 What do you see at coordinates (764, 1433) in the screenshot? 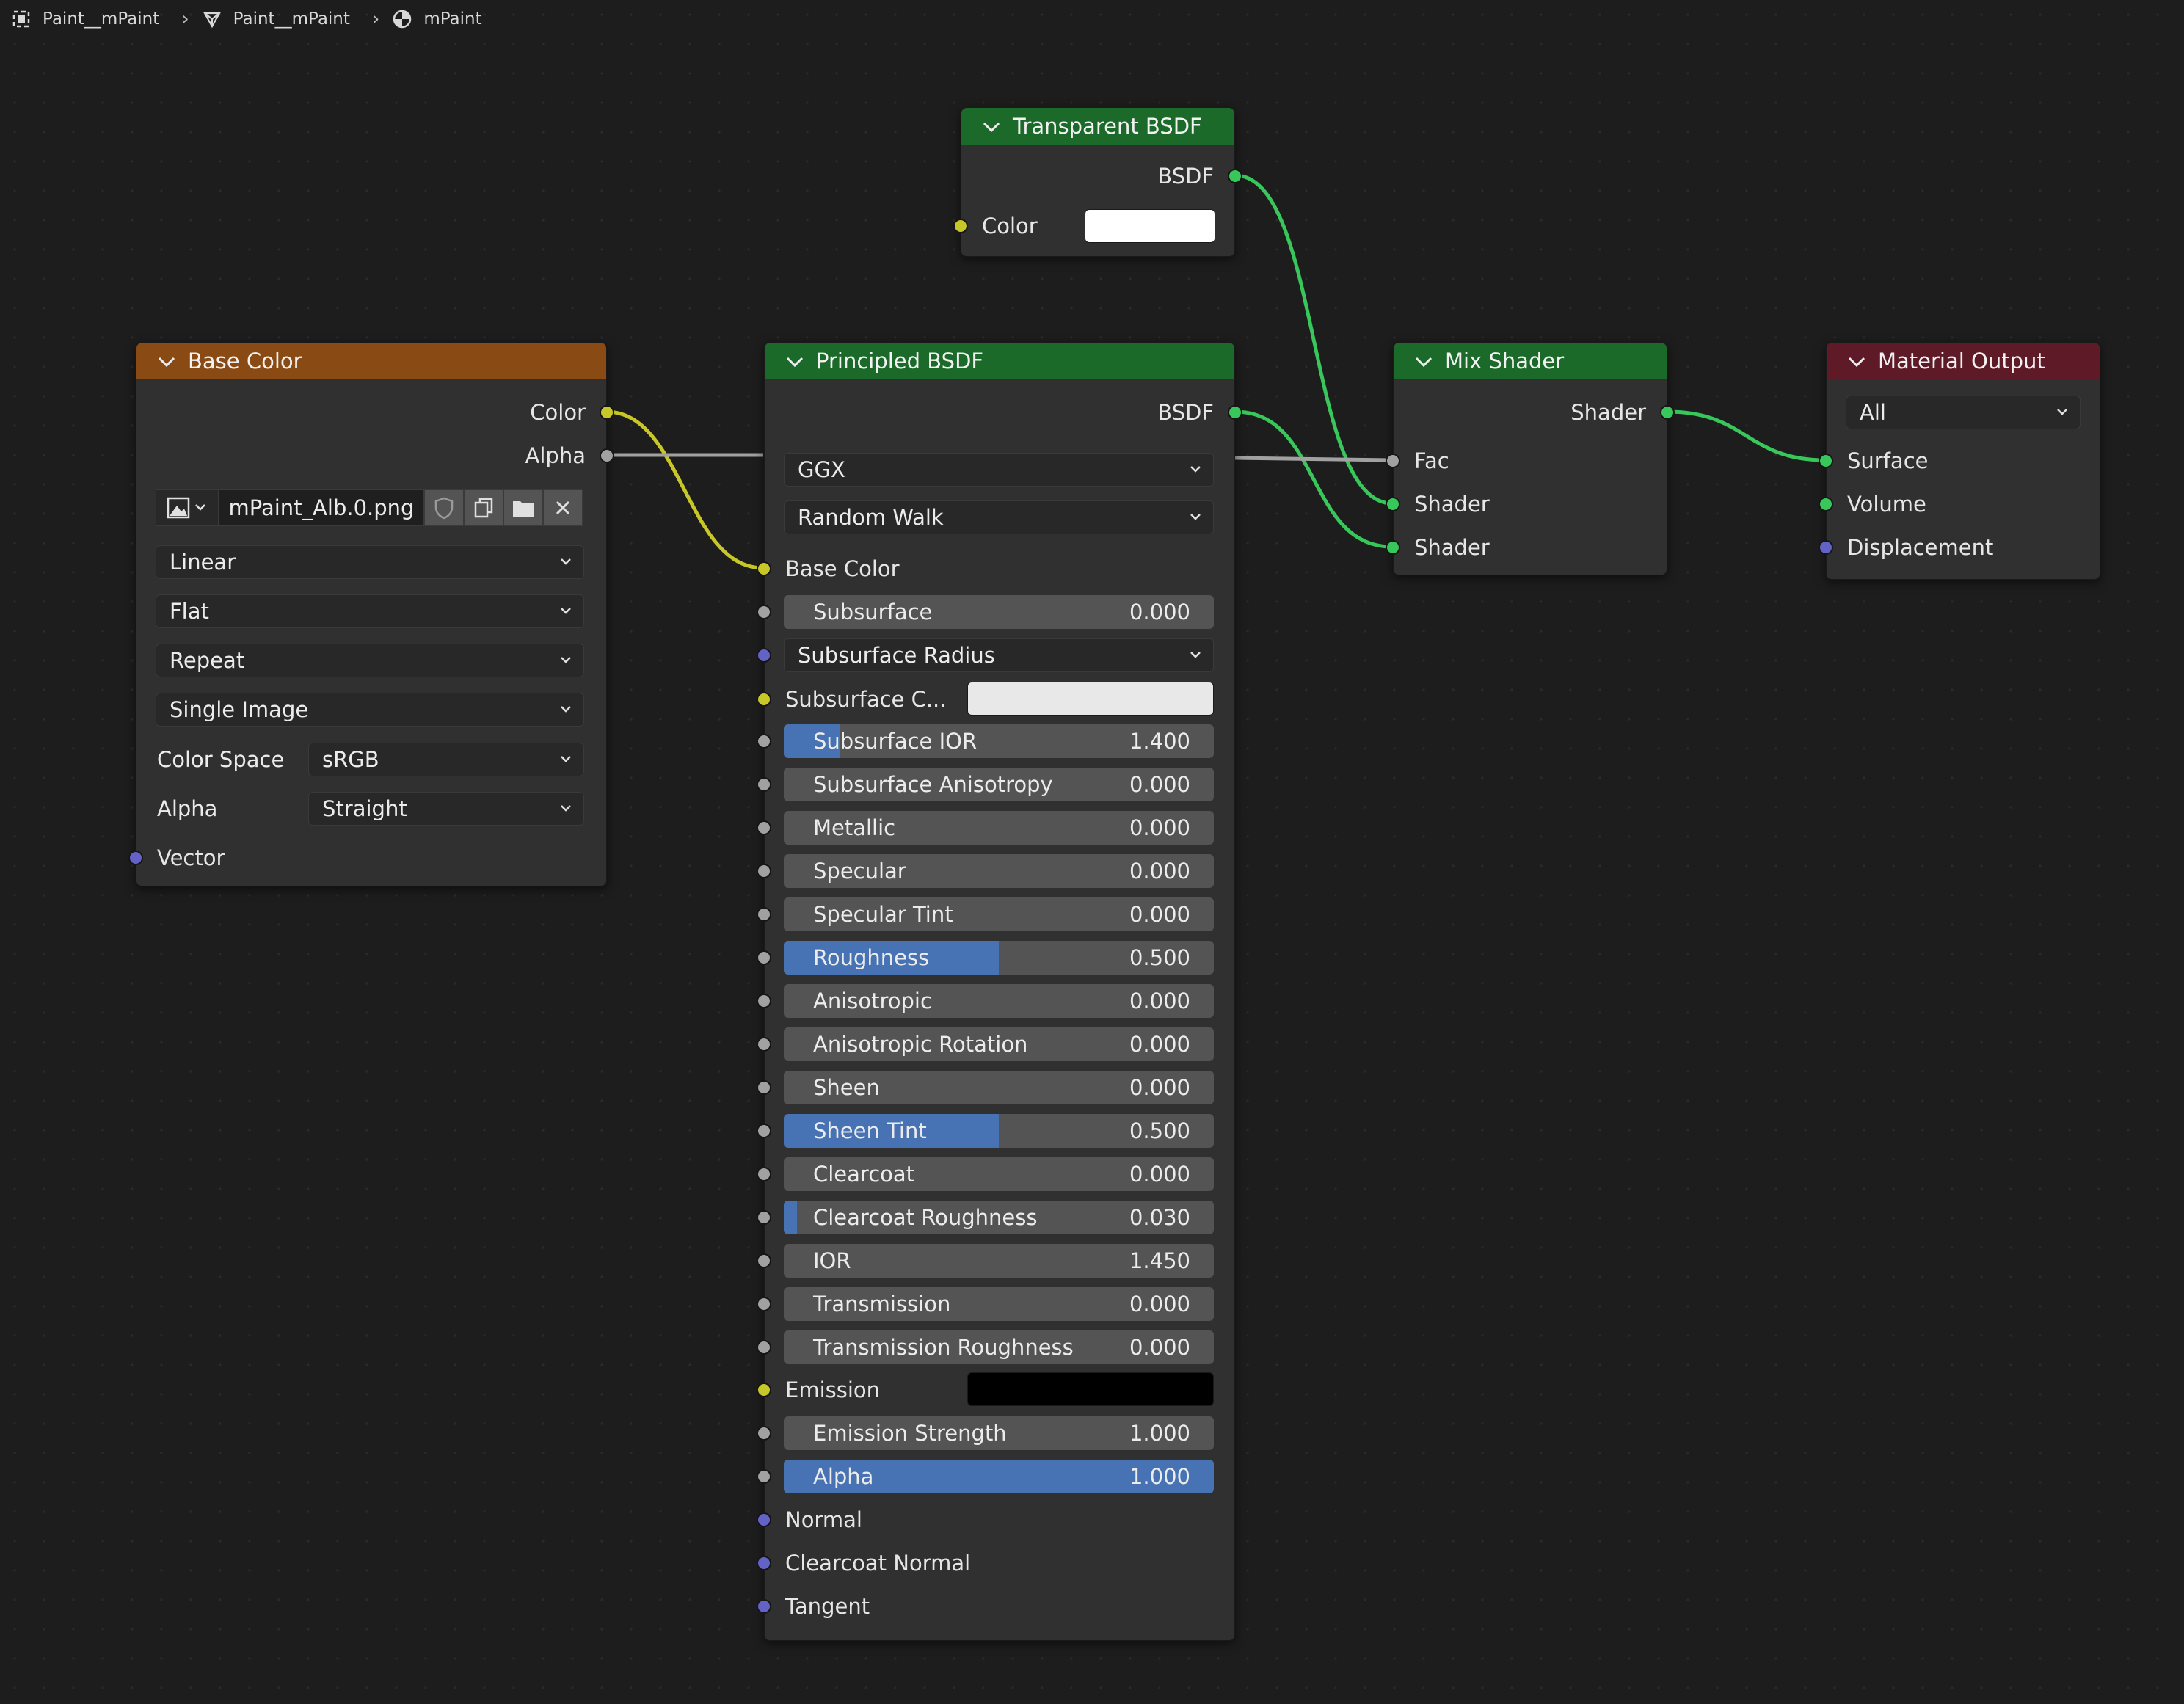
I see `socket-emission-strength-in` at bounding box center [764, 1433].